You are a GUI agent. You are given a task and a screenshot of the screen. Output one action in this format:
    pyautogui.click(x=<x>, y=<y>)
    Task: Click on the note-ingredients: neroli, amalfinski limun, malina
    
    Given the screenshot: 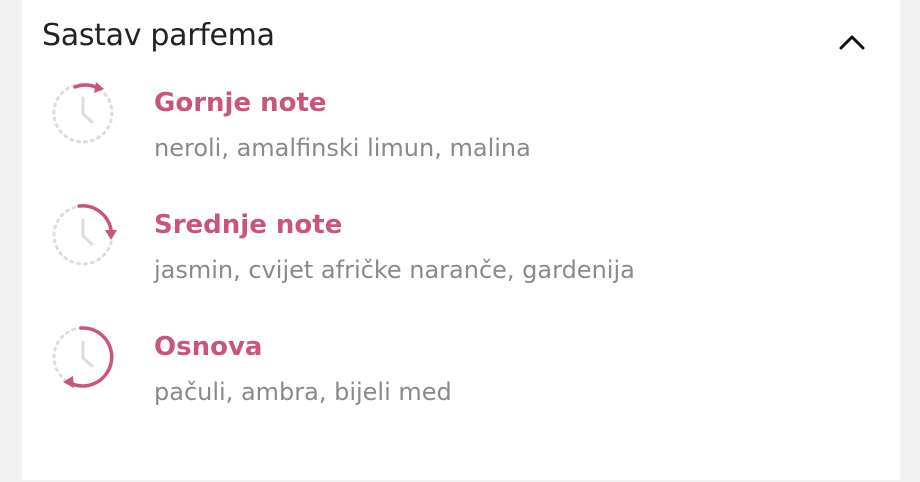 What is the action you would take?
    pyautogui.click(x=342, y=148)
    